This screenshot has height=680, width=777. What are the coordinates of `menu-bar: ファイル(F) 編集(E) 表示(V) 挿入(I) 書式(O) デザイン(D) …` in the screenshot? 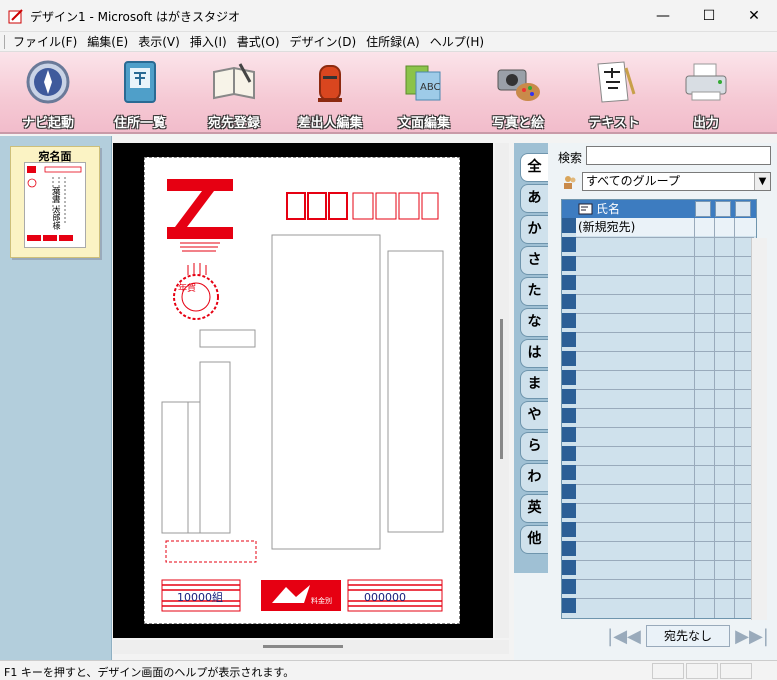 It's located at (388, 42).